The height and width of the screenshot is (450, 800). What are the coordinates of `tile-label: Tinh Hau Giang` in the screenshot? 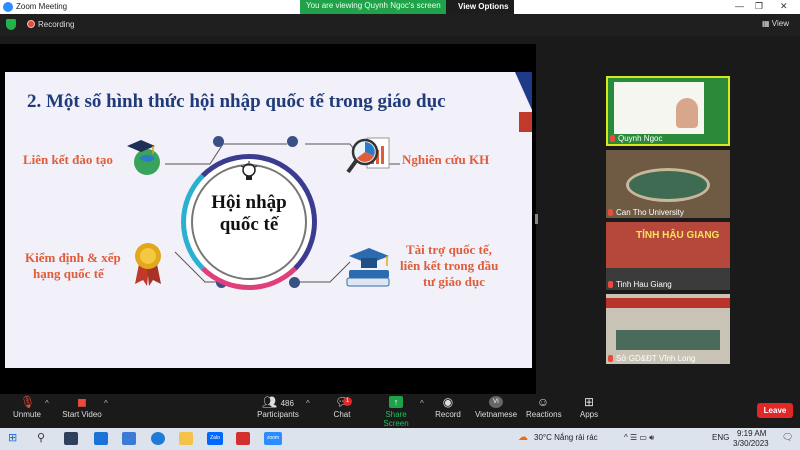 It's located at (644, 284).